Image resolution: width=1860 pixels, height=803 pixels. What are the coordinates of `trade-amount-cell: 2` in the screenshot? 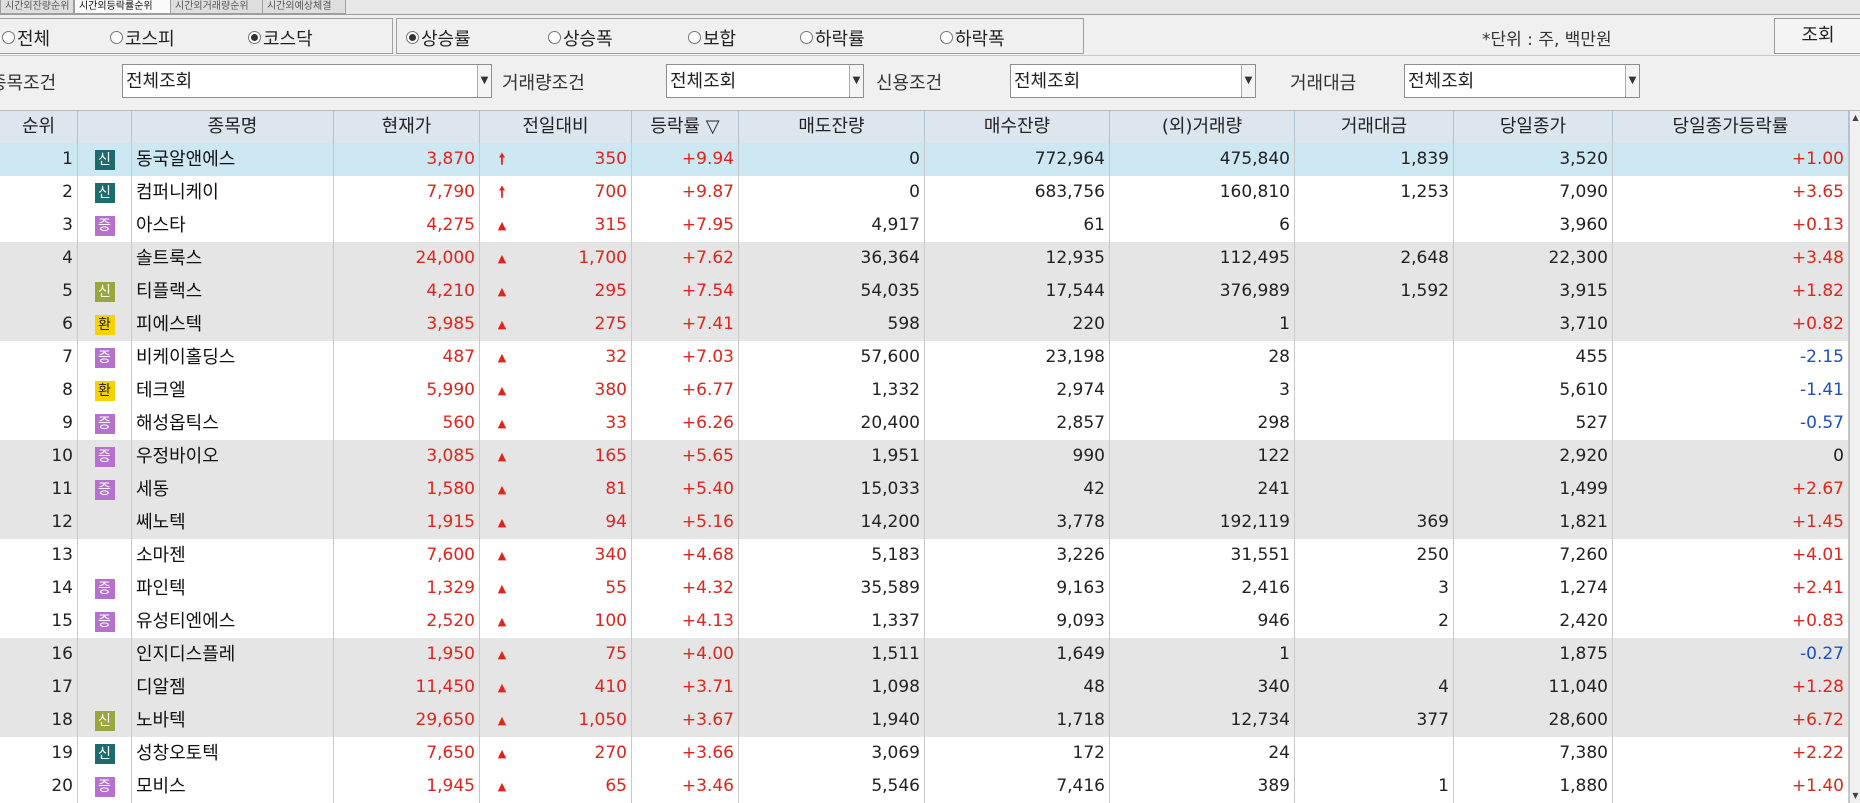 It's located at (1374, 621).